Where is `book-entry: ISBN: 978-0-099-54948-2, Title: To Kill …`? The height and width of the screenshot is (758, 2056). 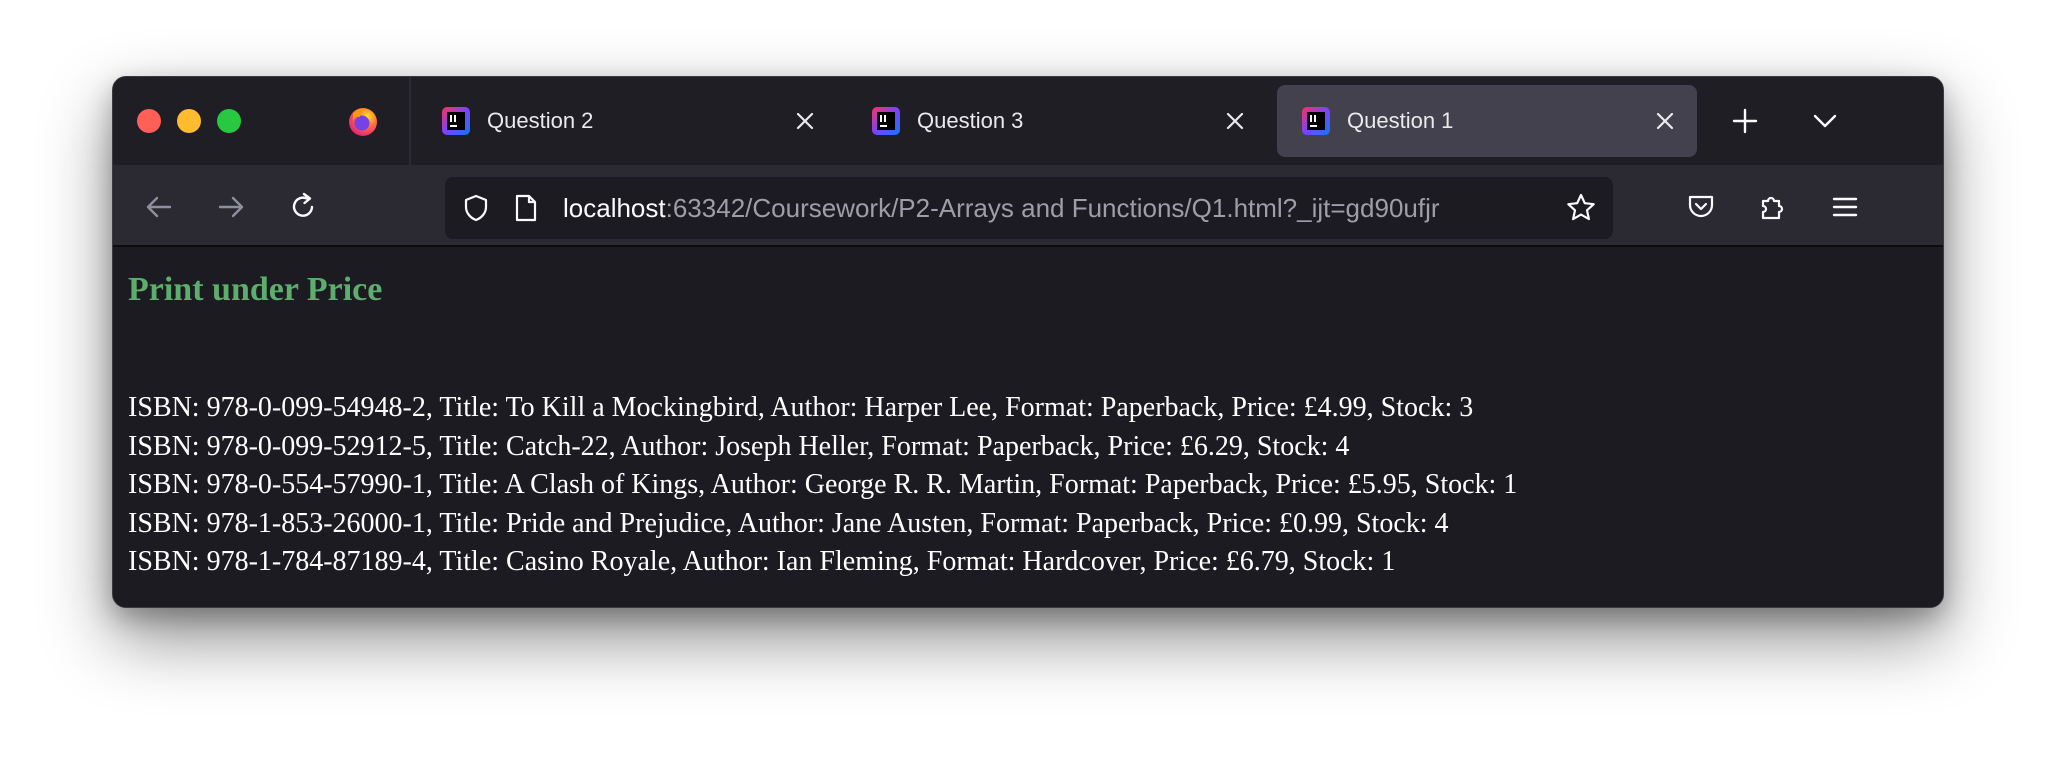
book-entry: ISBN: 978-0-099-54948-2, Title: To Kill … is located at coordinates (801, 407).